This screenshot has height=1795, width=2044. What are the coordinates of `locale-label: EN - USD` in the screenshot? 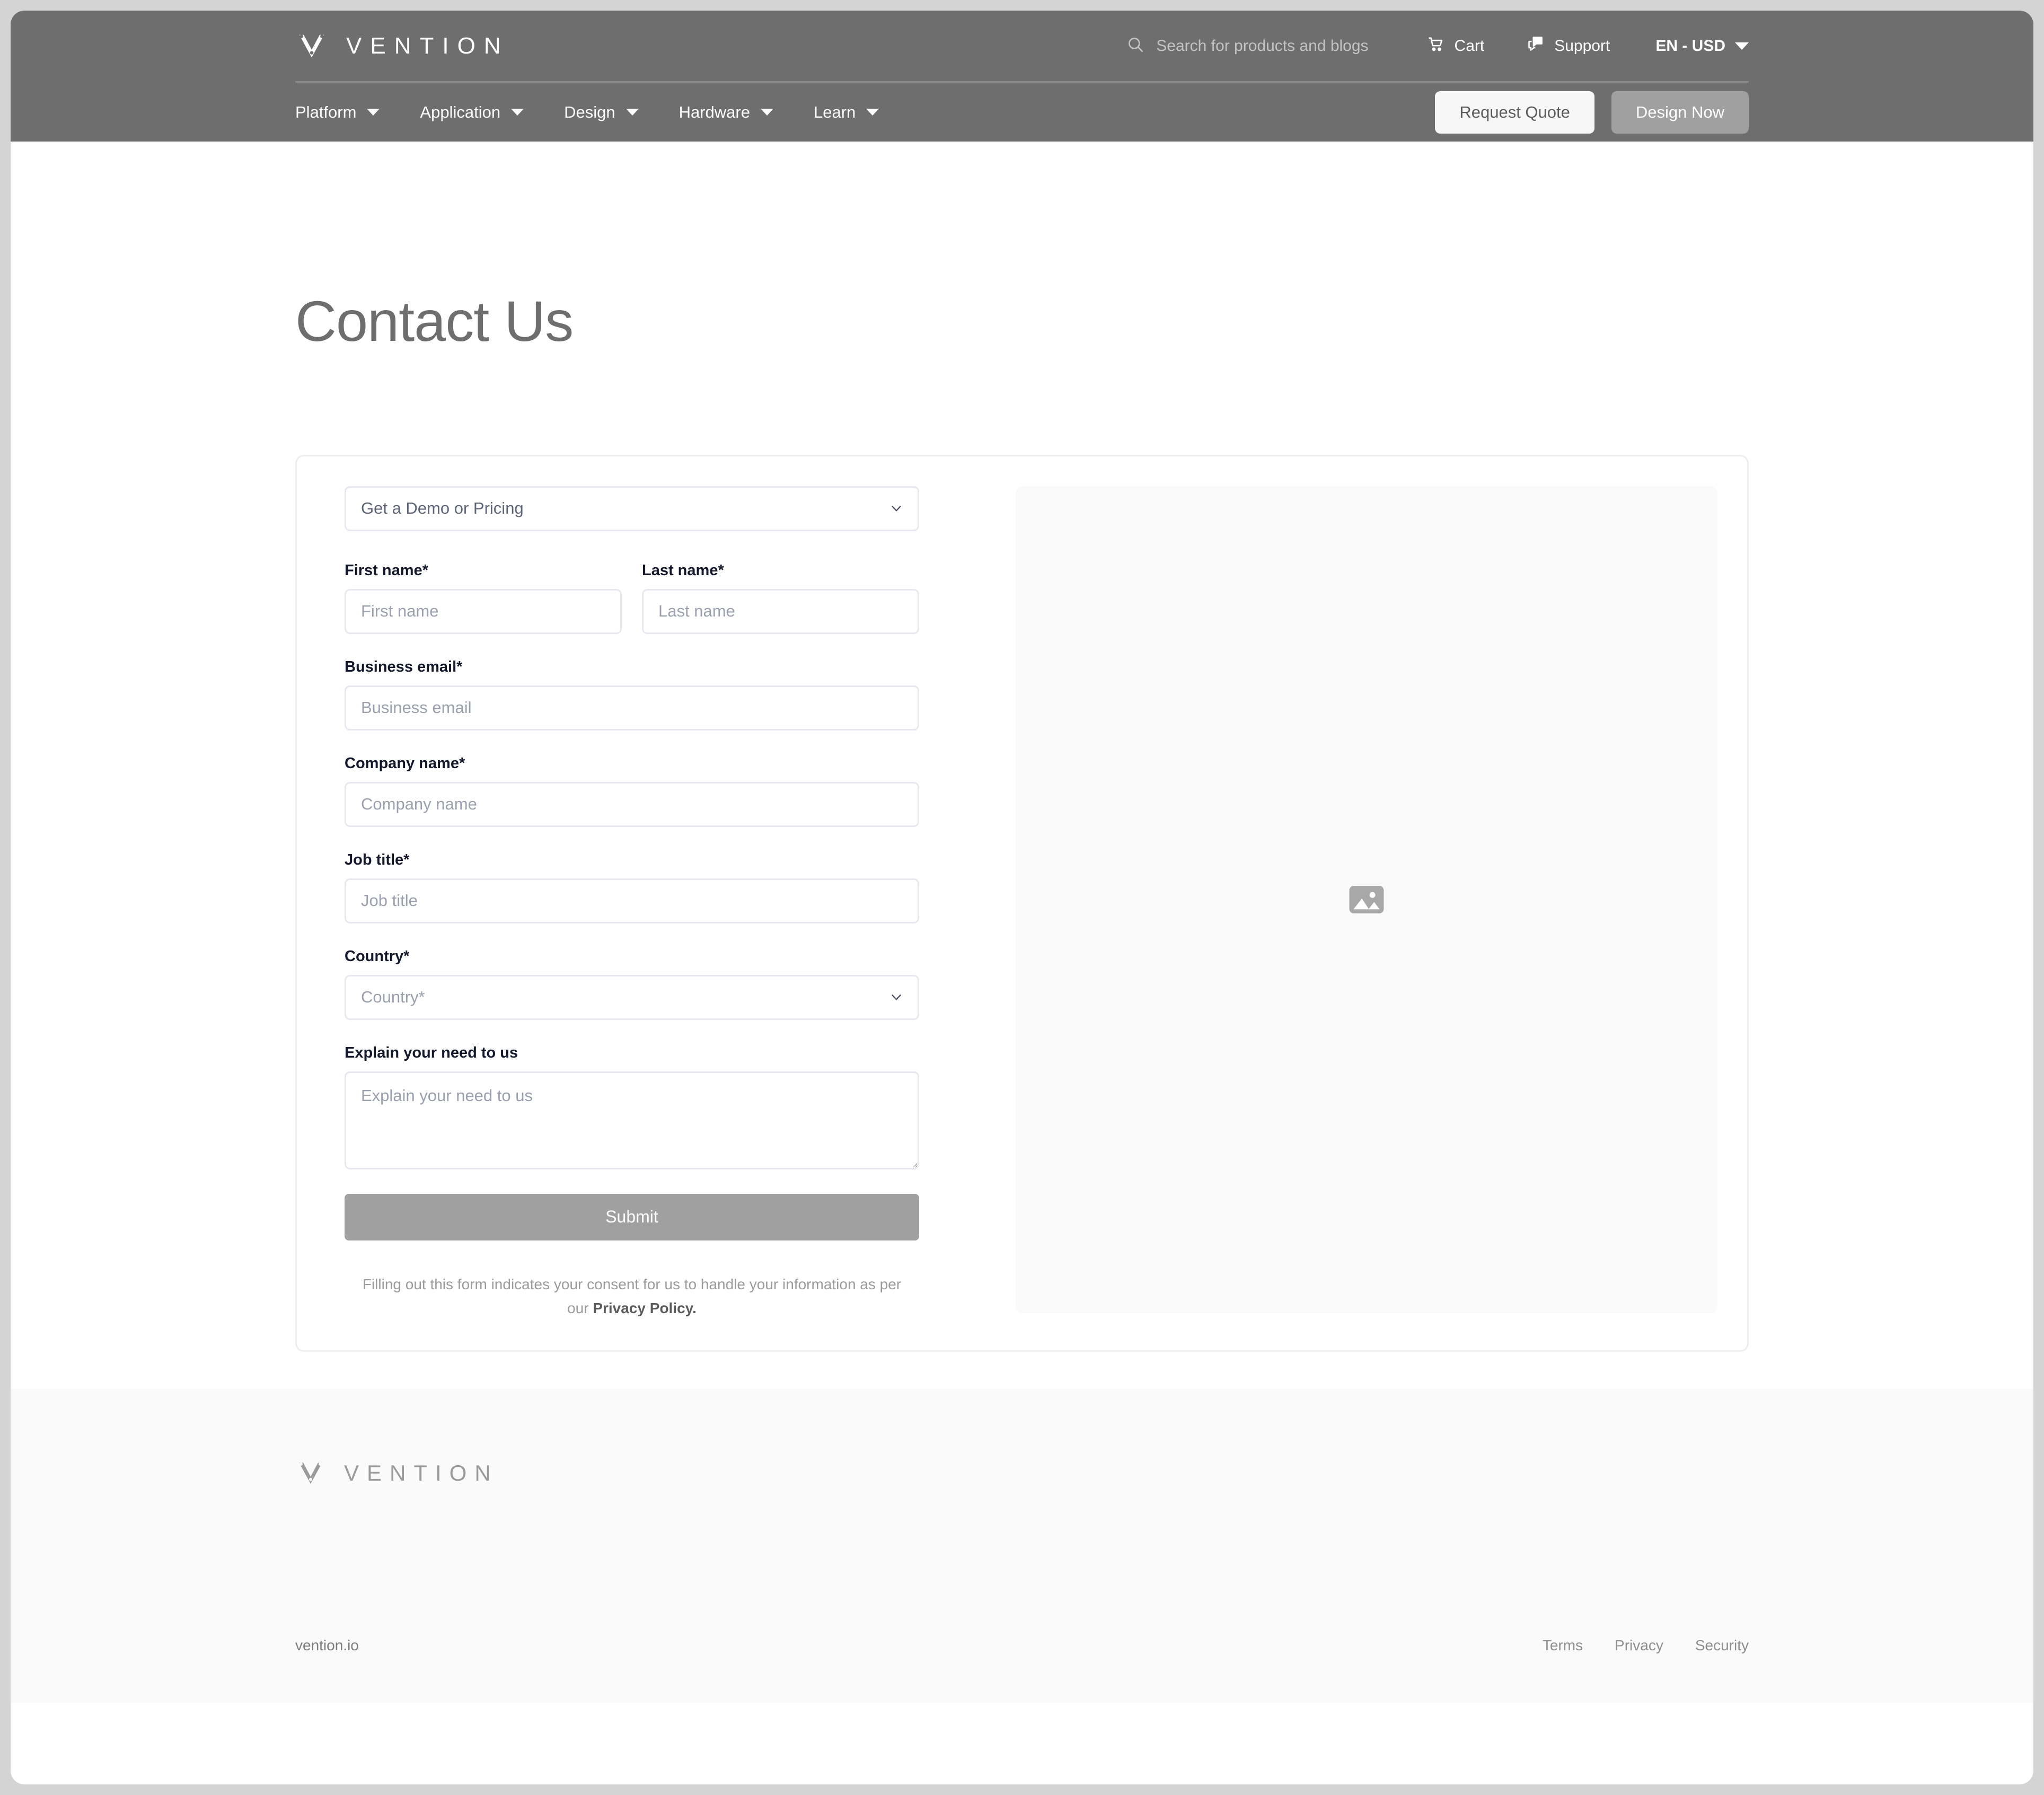 It's located at (1690, 46).